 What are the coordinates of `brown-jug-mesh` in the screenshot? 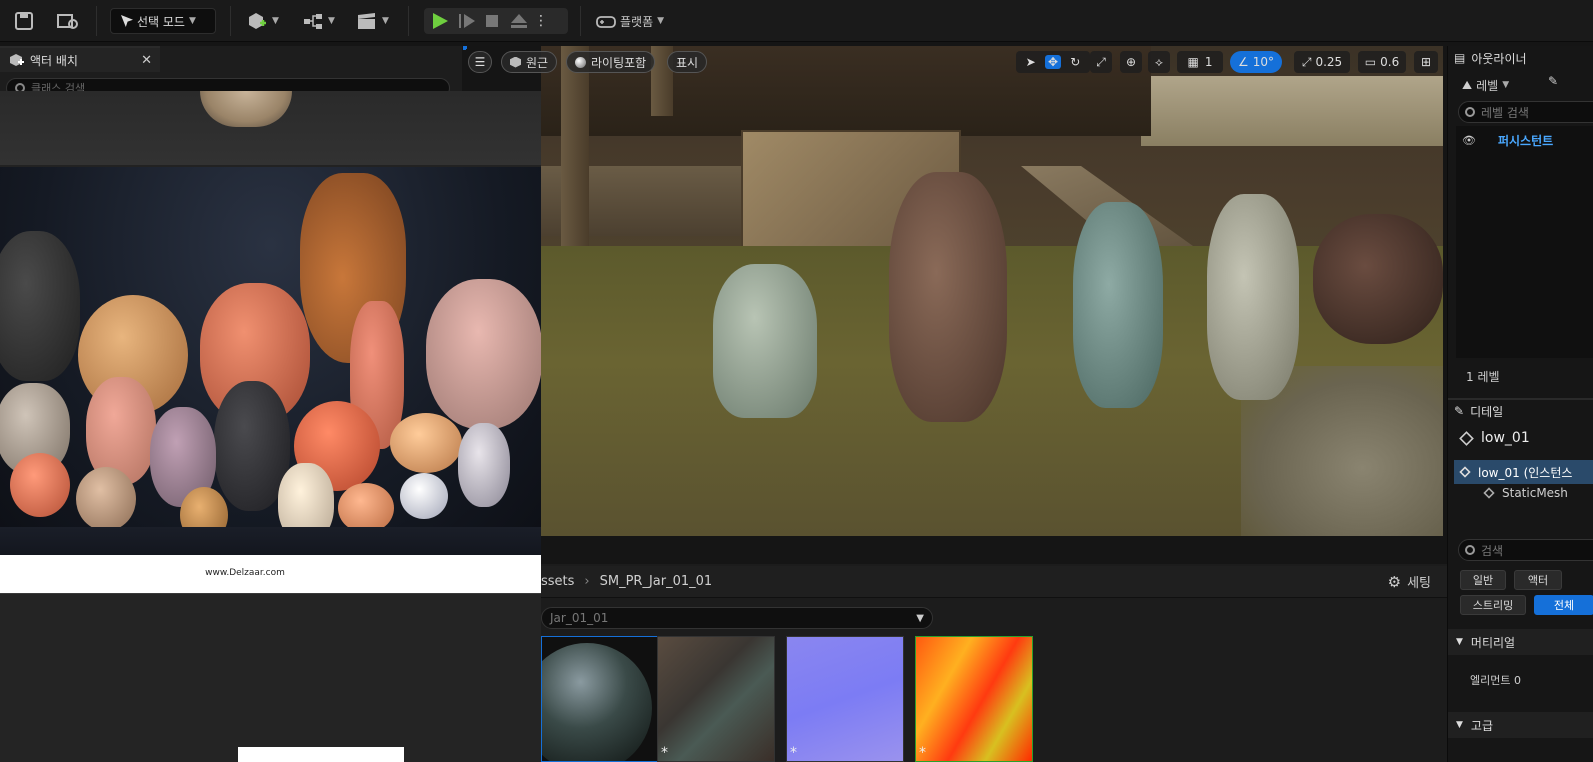 It's located at (948, 297).